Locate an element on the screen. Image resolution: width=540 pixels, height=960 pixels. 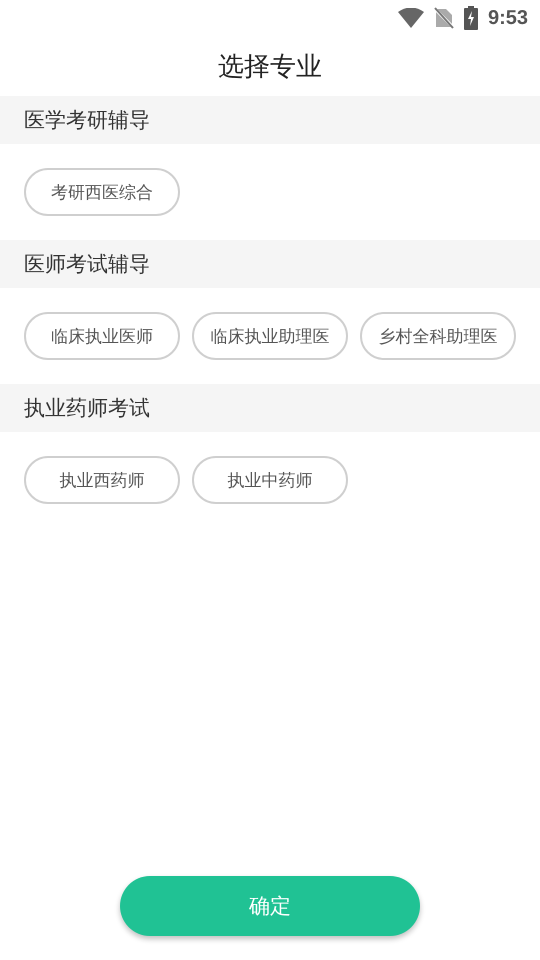
battery-charging-icon is located at coordinates (471, 18).